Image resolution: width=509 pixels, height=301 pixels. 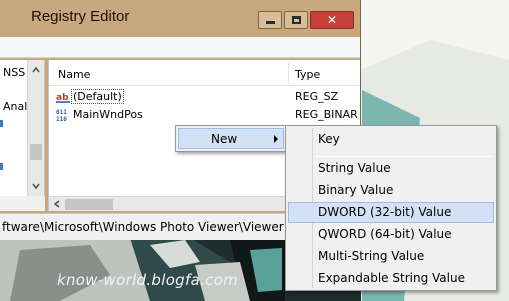 What do you see at coordinates (61, 119) in the screenshot?
I see `svg-text: 110` at bounding box center [61, 119].